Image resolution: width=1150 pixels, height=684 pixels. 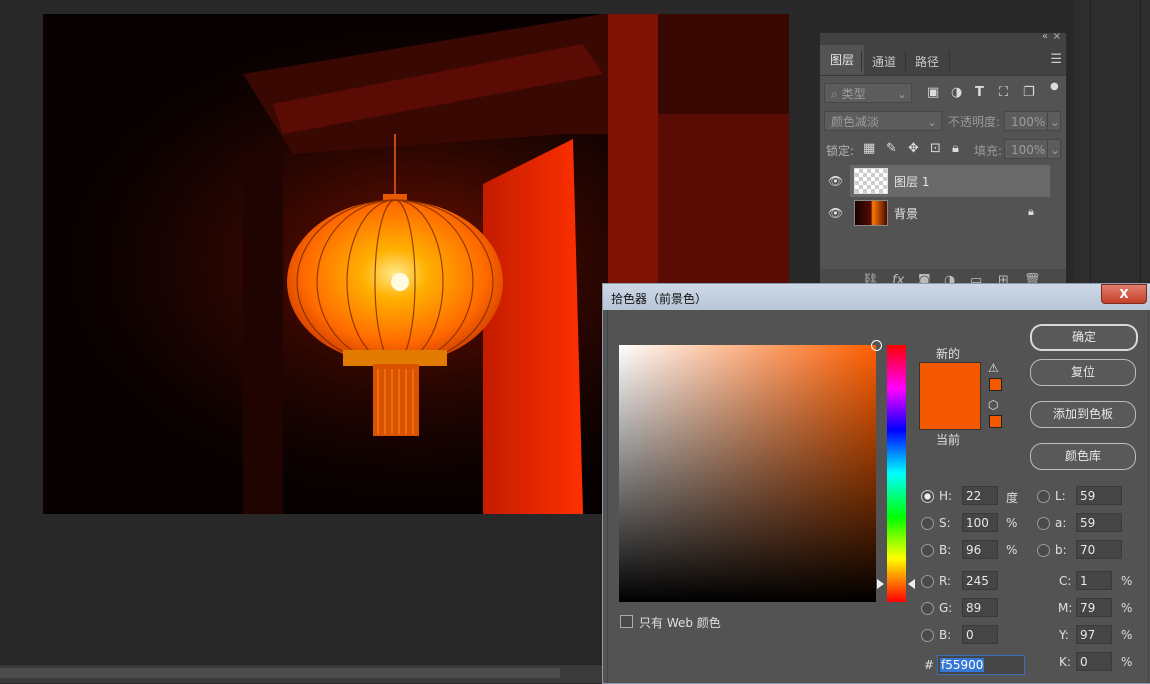 I want to click on brightness-unit: %, so click(x=1012, y=550).